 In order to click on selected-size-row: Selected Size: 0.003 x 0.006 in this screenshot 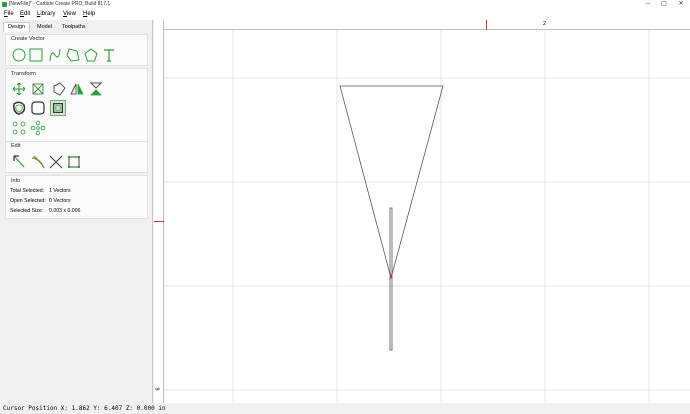, I will do `click(45, 211)`.